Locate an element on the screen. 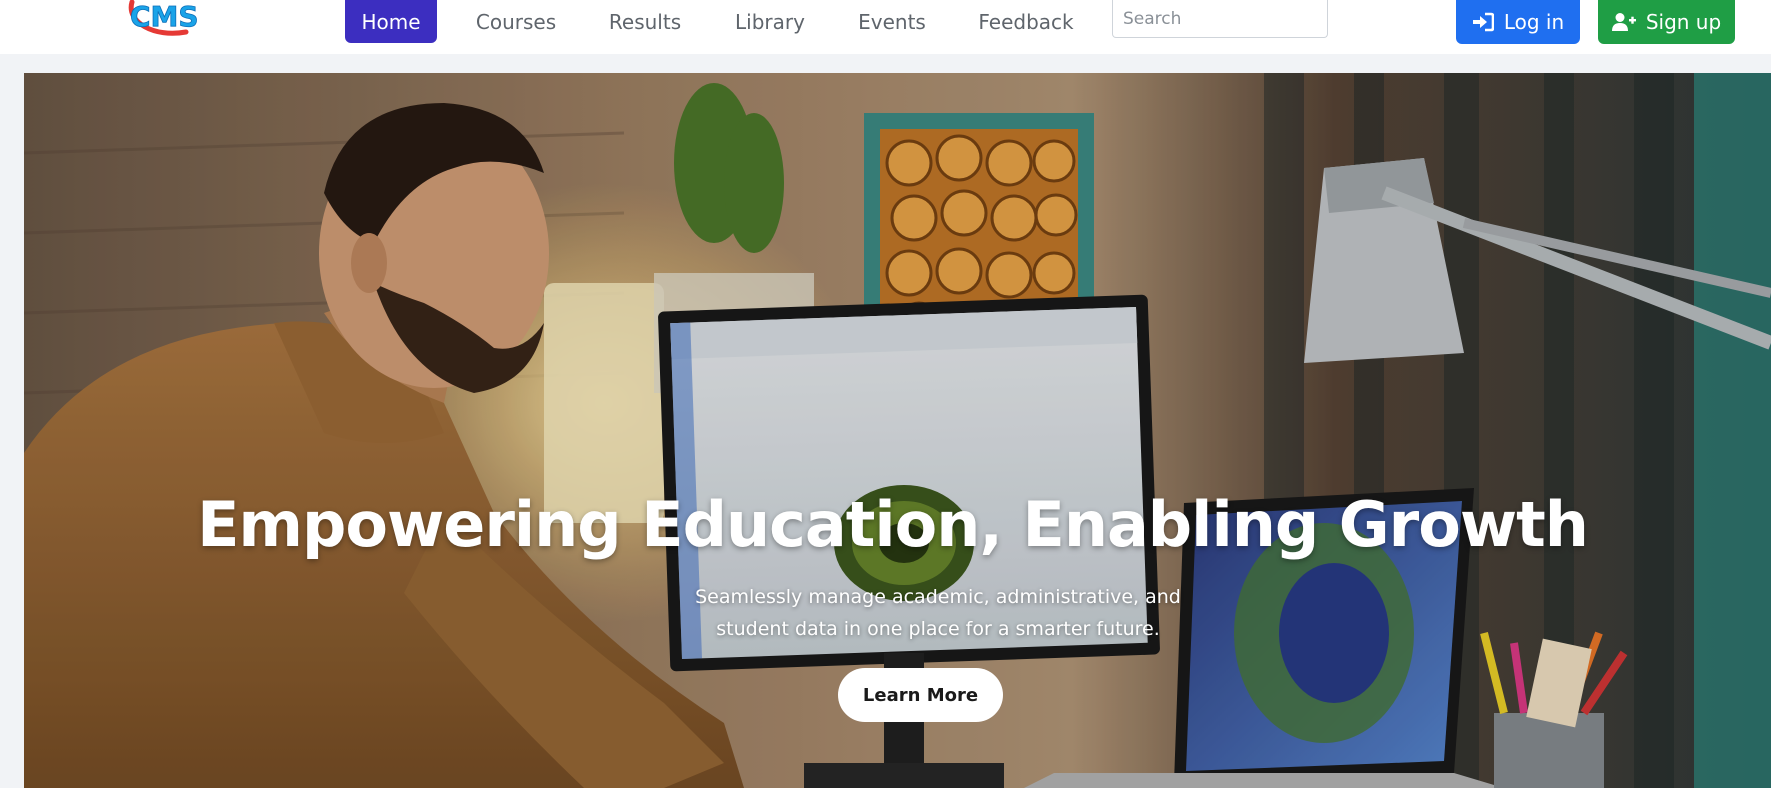  cms-logo: CMS is located at coordinates (164, 24).